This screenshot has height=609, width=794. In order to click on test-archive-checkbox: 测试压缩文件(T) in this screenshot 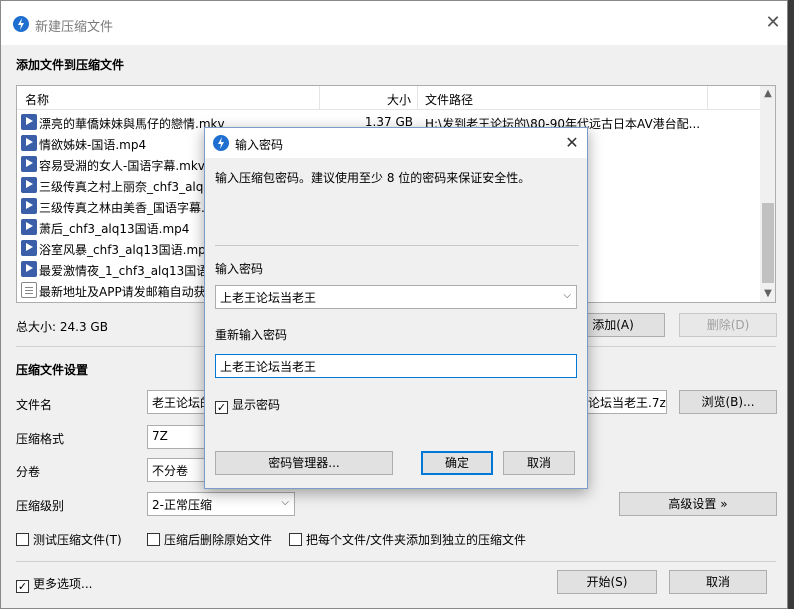, I will do `click(69, 539)`.